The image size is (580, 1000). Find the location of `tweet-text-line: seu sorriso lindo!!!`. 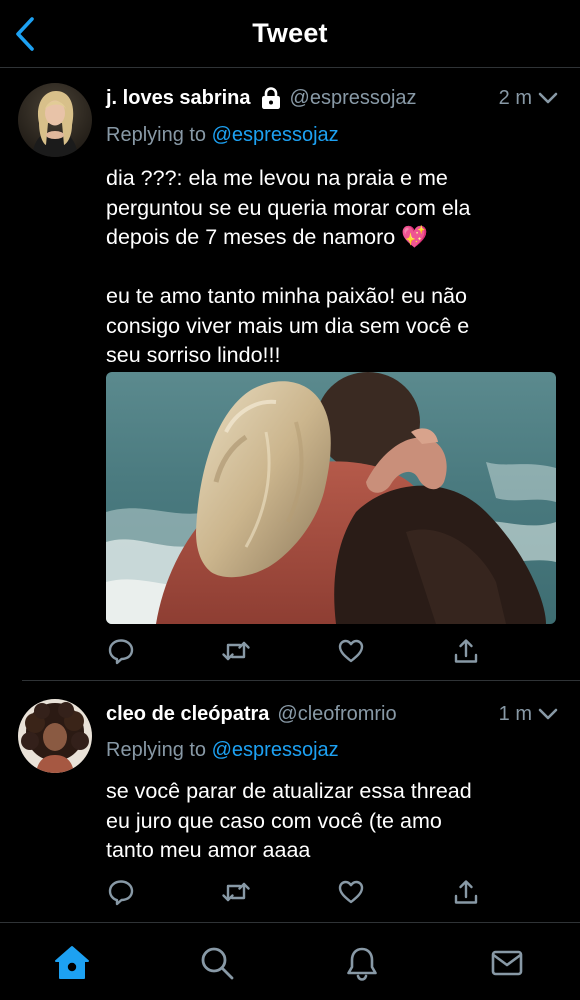

tweet-text-line: seu sorriso lindo!!! is located at coordinates (193, 355).